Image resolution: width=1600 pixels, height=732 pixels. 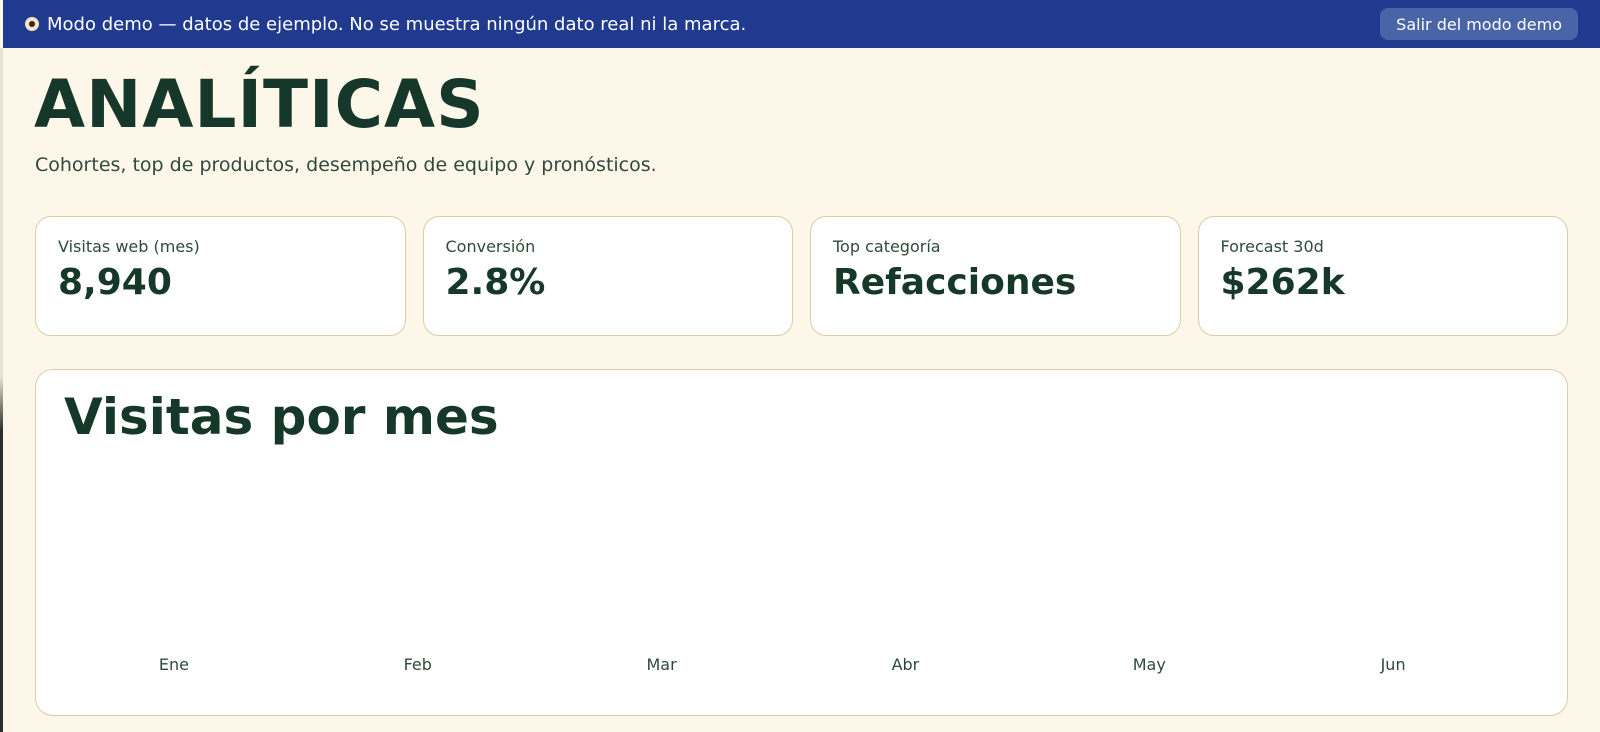 What do you see at coordinates (1382, 276) in the screenshot?
I see `kpi-card-forecast: Forecast 30d $262k` at bounding box center [1382, 276].